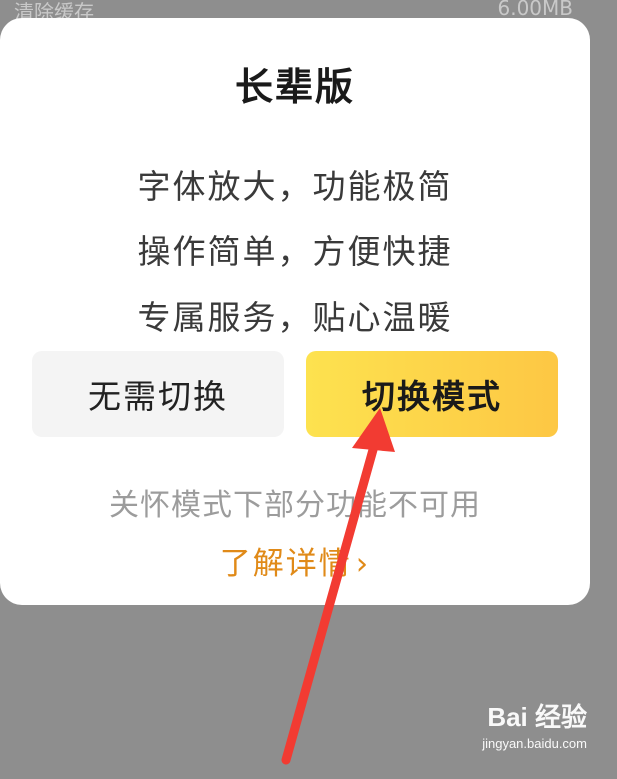 This screenshot has height=779, width=617. What do you see at coordinates (295, 186) in the screenshot?
I see `feature-line-1: 字体放大，功能极简` at bounding box center [295, 186].